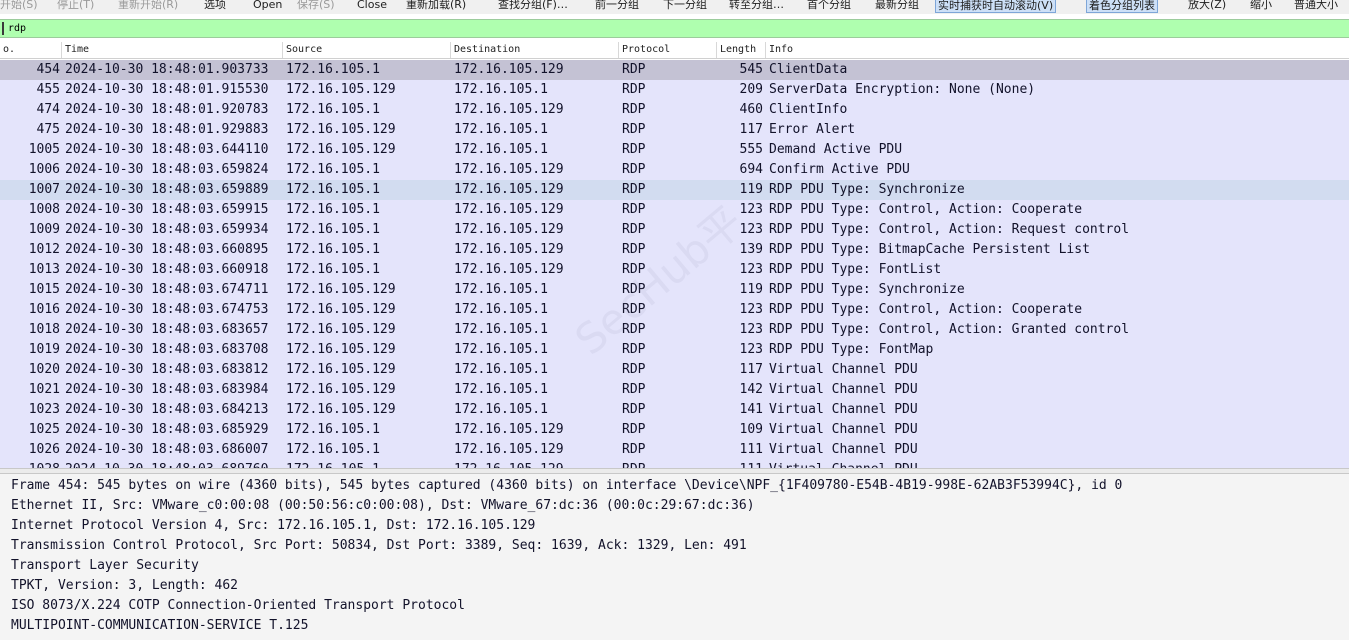 This screenshot has height=640, width=1349. What do you see at coordinates (48, 89) in the screenshot?
I see `packet-no: 455` at bounding box center [48, 89].